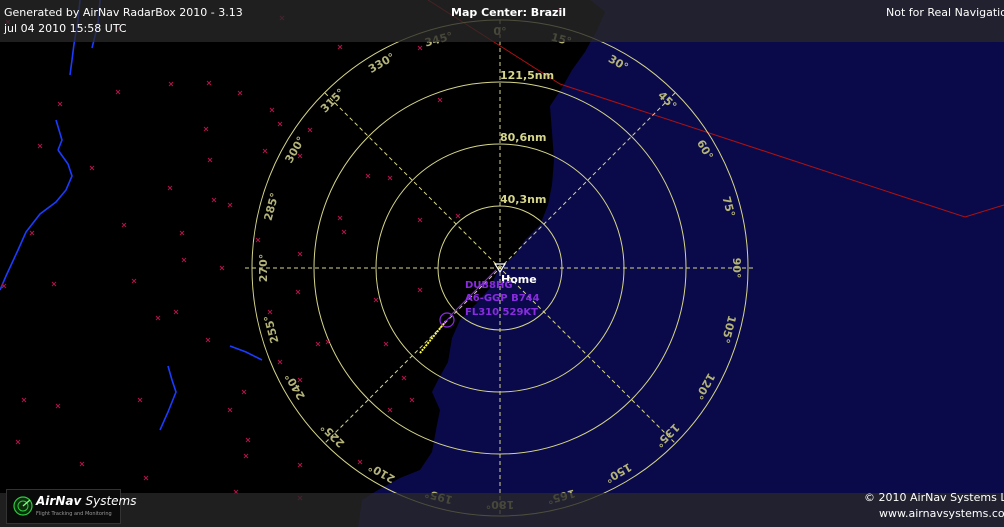 The image size is (1004, 527). What do you see at coordinates (523, 199) in the screenshot?
I see `range-label-40: 40,3nm` at bounding box center [523, 199].